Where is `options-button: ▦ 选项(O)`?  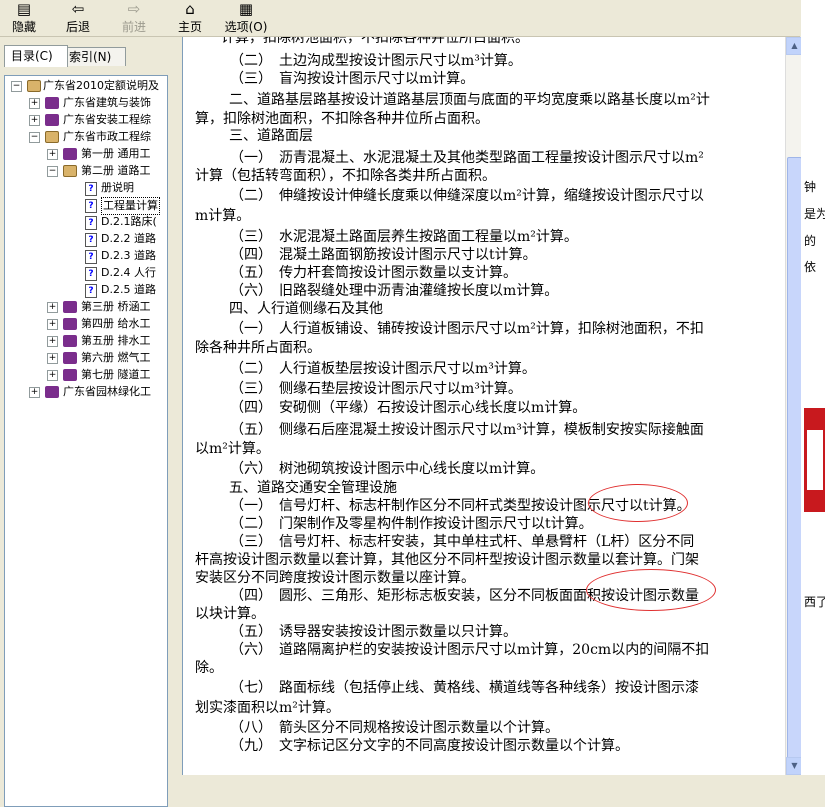 options-button: ▦ 选项(O) is located at coordinates (246, 18).